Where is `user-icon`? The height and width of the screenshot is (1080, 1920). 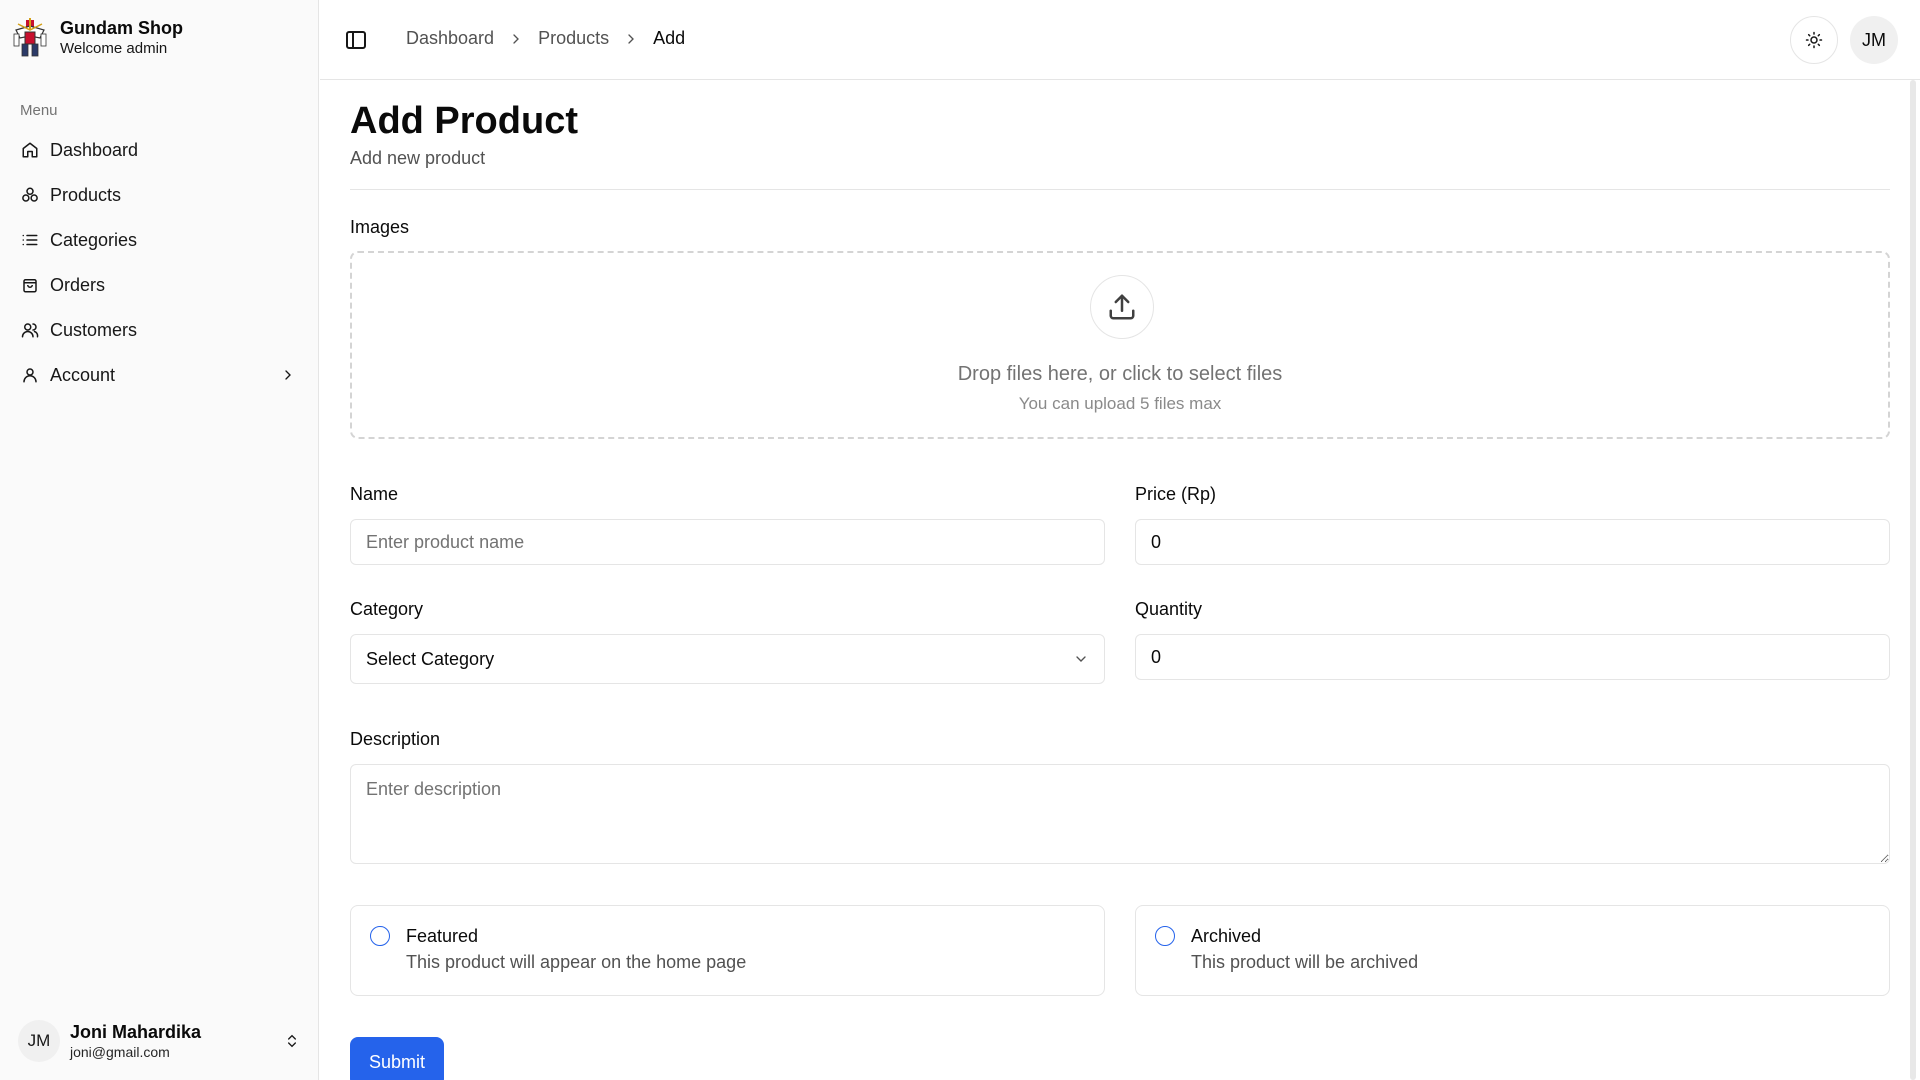 user-icon is located at coordinates (30, 375).